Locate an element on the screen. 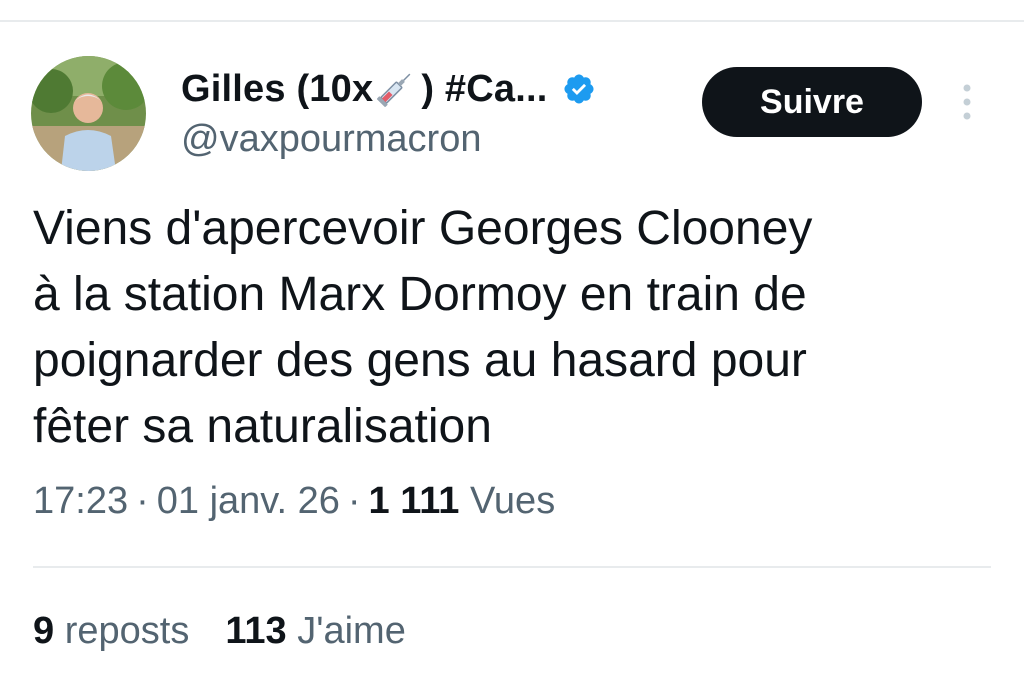 Image resolution: width=1024 pixels, height=689 pixels. likes-stat: 113 J'aime is located at coordinates (315, 631).